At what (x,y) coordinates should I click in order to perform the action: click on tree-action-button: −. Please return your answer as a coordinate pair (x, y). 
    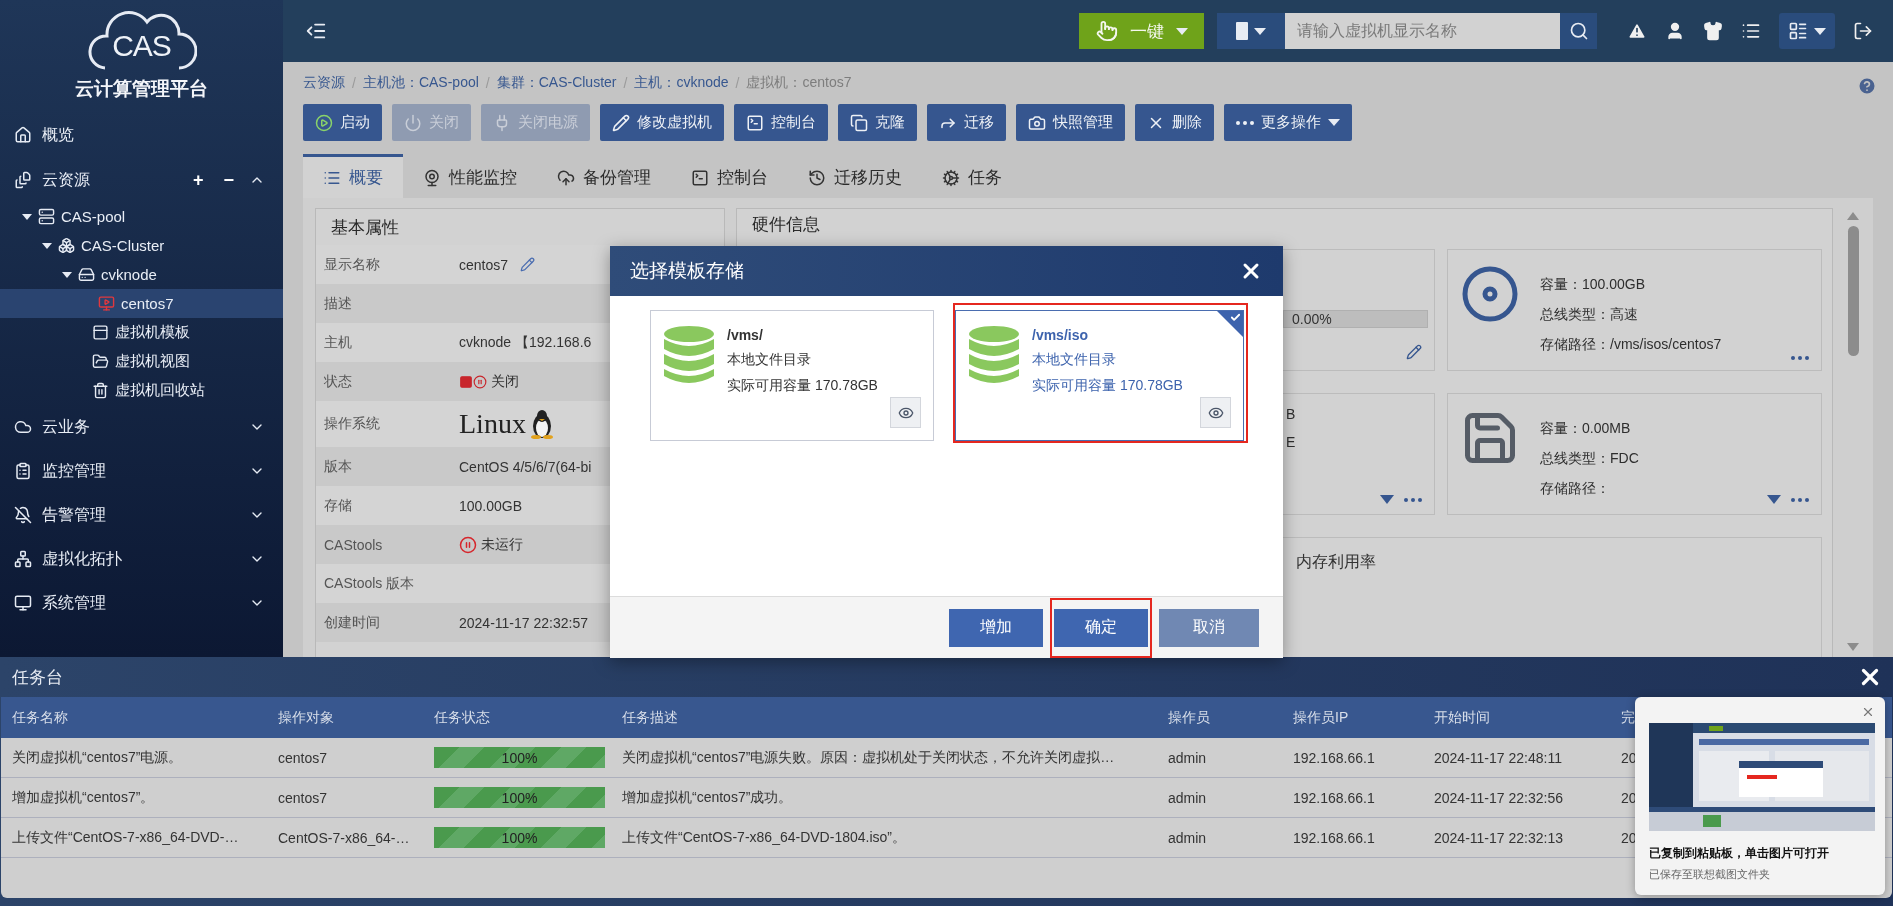
    Looking at the image, I should click on (228, 180).